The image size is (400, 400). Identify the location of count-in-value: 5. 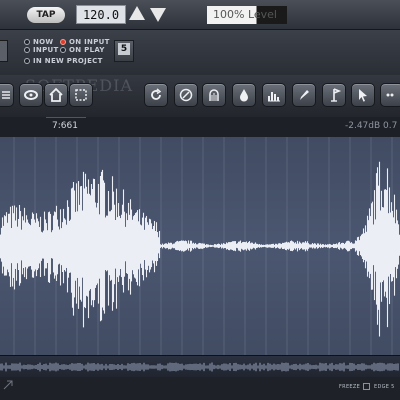
(124, 49).